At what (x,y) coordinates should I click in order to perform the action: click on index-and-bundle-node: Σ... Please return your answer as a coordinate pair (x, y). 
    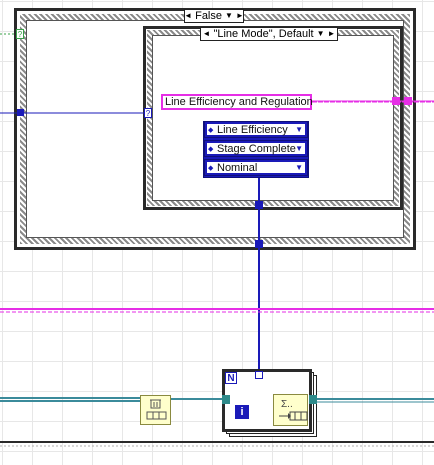
    Looking at the image, I should click on (290, 410).